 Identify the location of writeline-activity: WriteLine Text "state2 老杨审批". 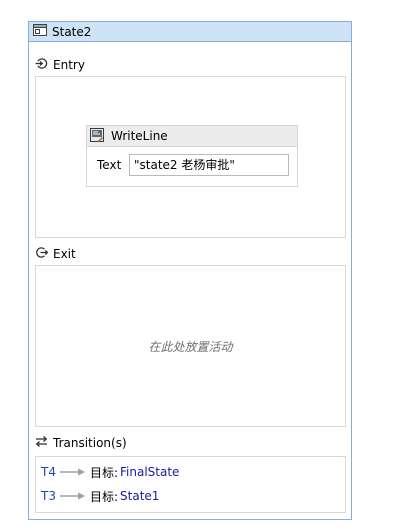
(192, 156).